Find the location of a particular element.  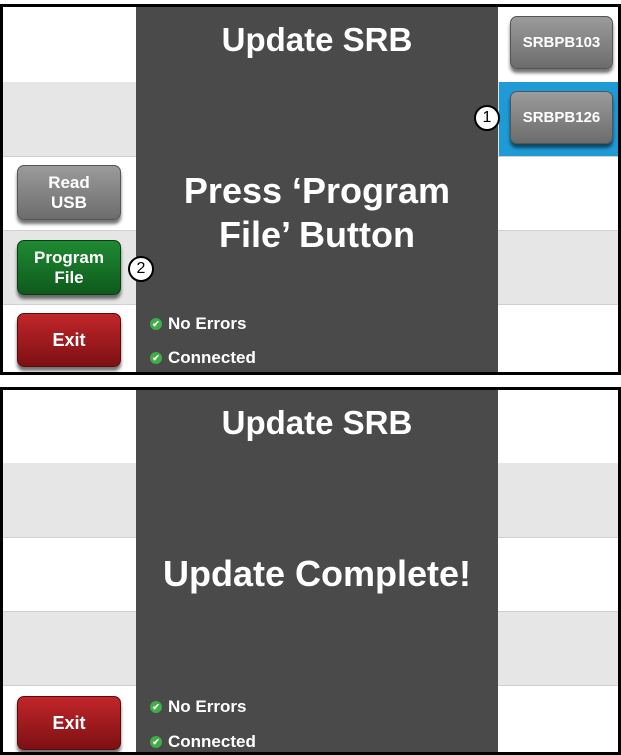

callout-marker-1: 1 is located at coordinates (487, 118).